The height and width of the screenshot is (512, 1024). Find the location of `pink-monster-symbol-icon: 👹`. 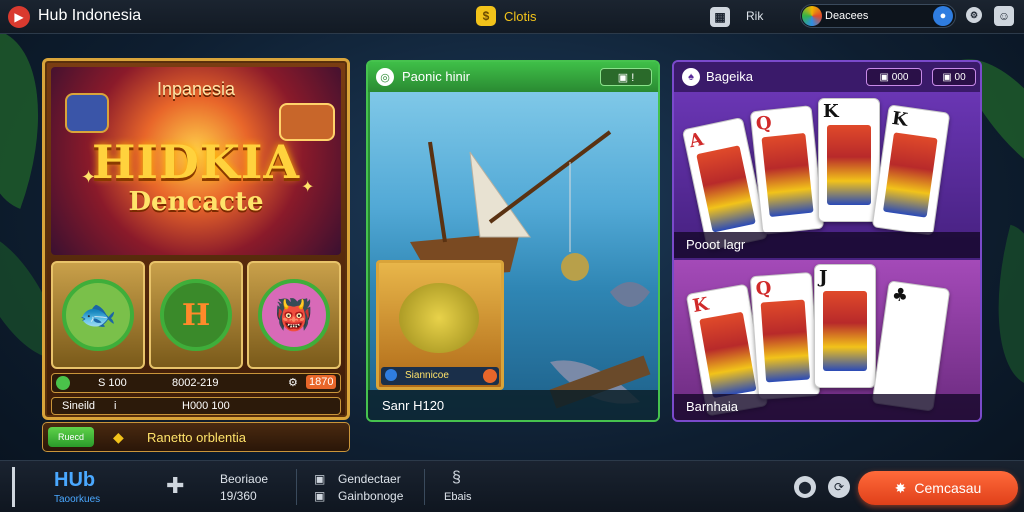

pink-monster-symbol-icon: 👹 is located at coordinates (294, 315).